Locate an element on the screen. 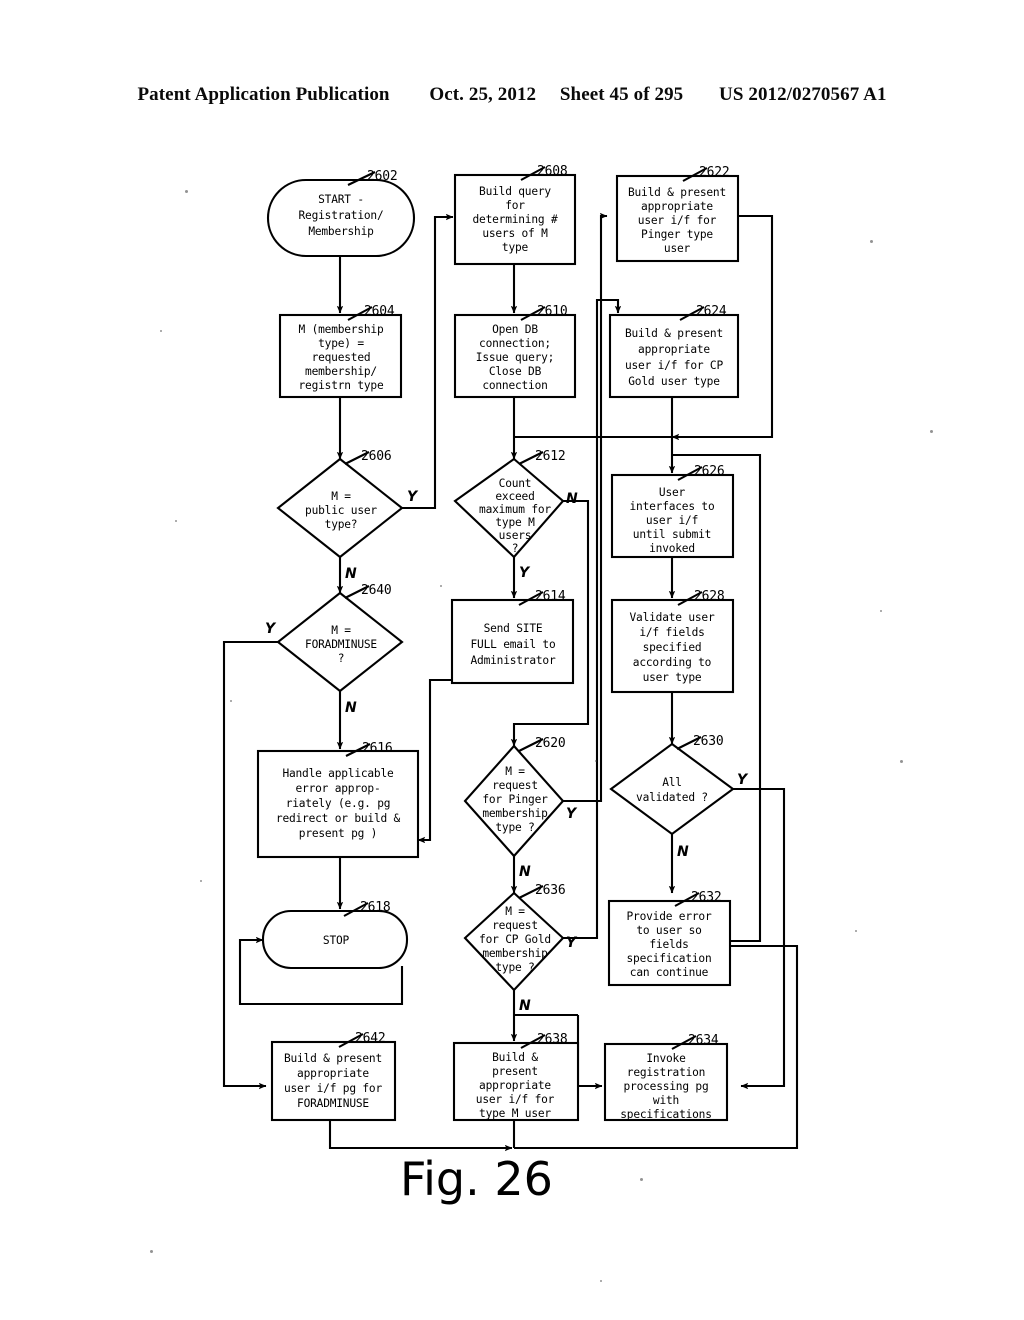 The image size is (1024, 1320). node-2638-ref: 2638 is located at coordinates (552, 1039).